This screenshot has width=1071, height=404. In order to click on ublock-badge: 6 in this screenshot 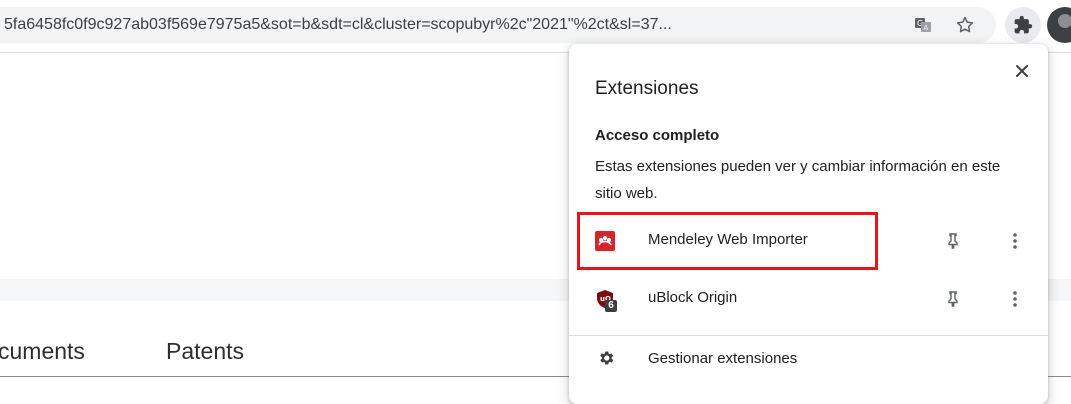, I will do `click(611, 306)`.